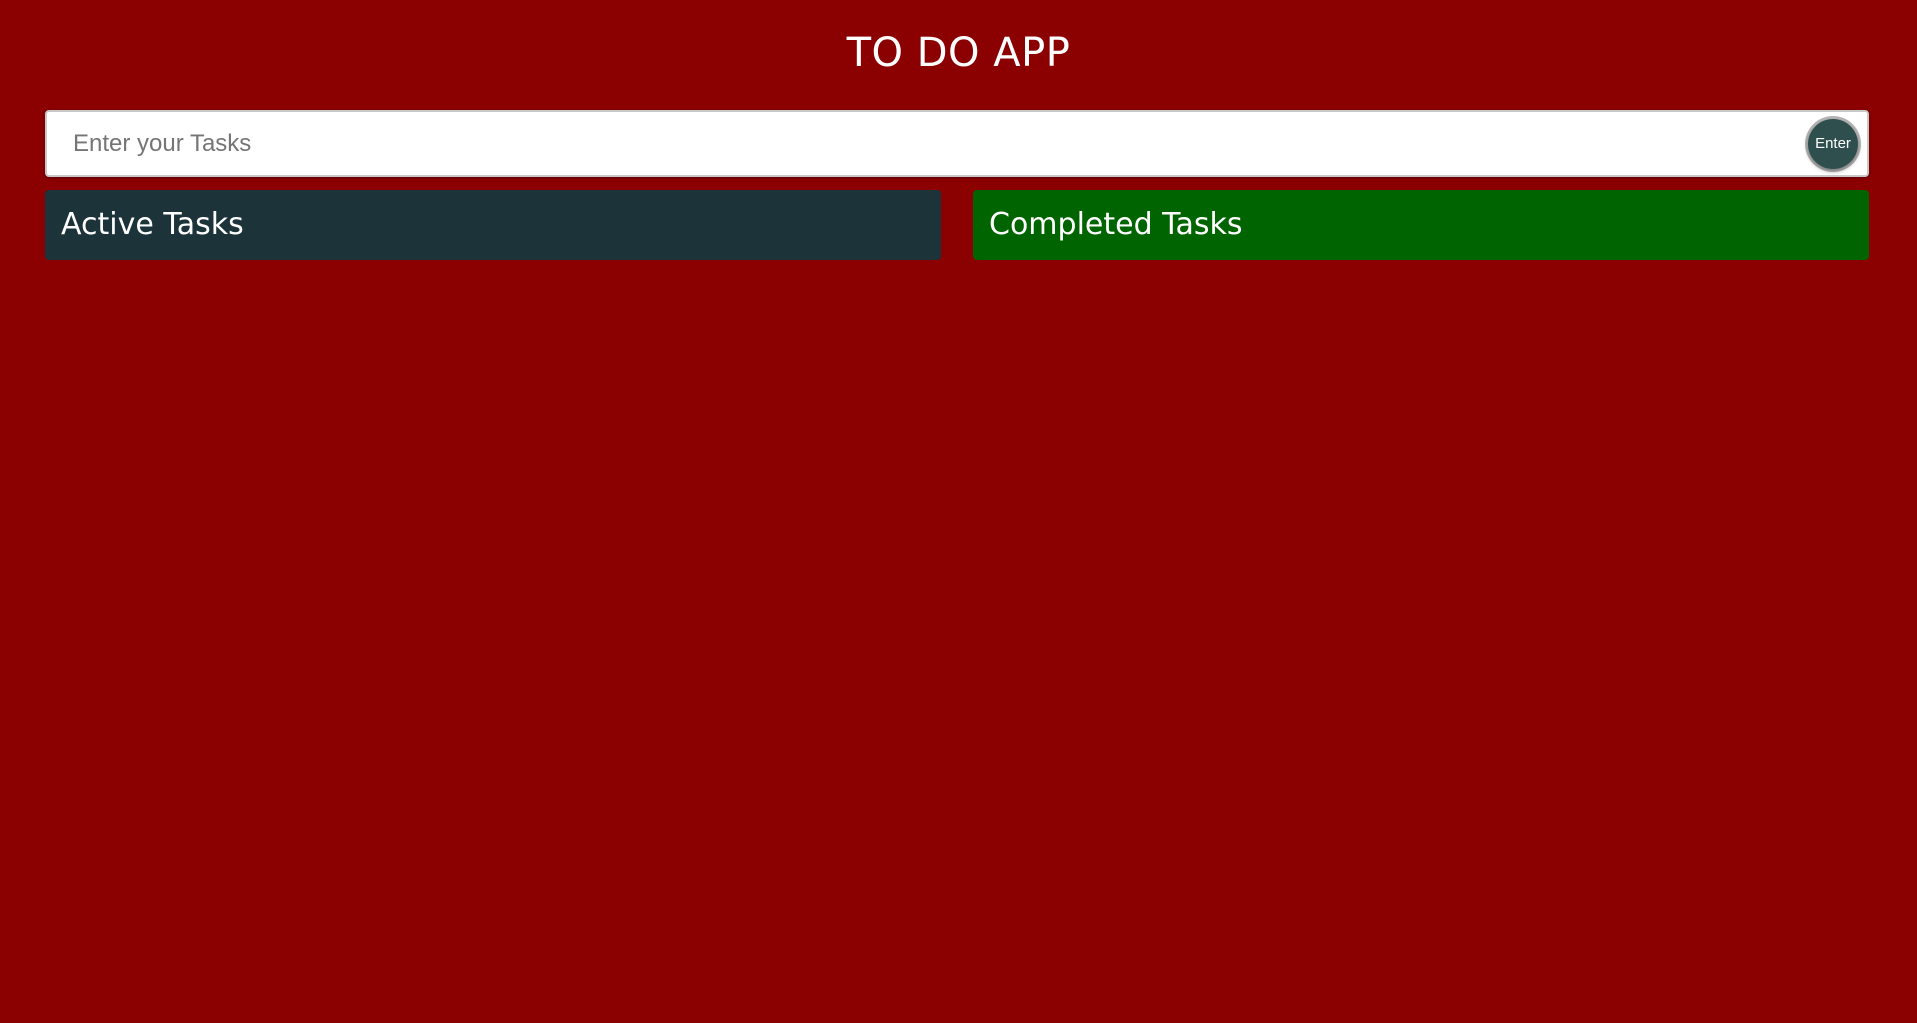 The image size is (1917, 1023). I want to click on task-input, so click(923, 143).